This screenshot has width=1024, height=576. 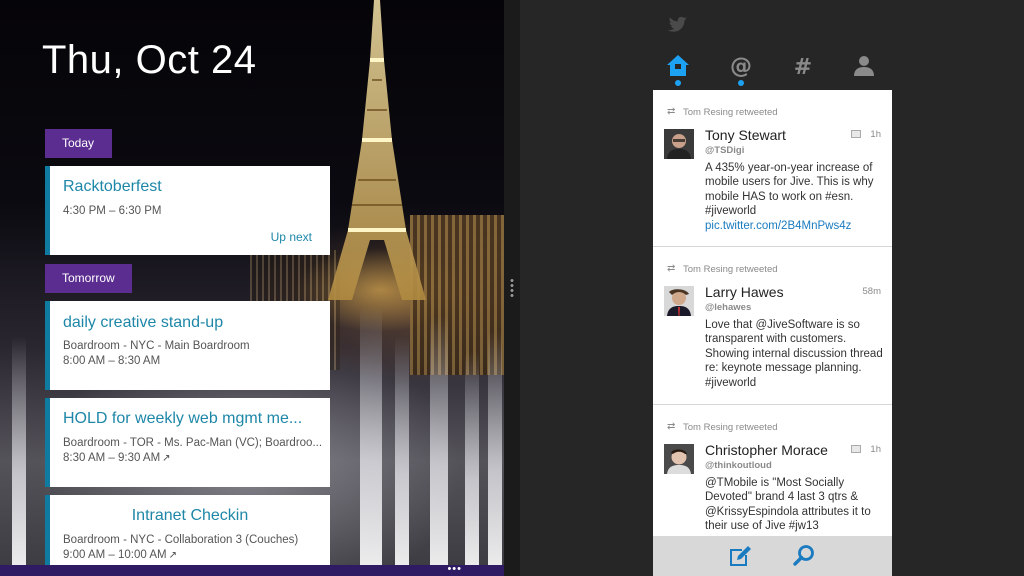 I want to click on tweet-text-line: transparent with customers., so click(x=776, y=339).